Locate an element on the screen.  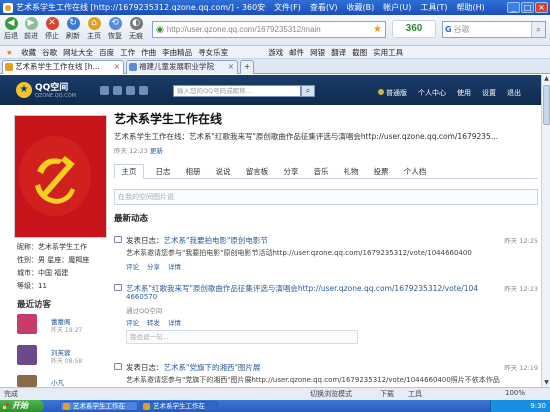
forward-link: 转发 is located at coordinates (153, 322).